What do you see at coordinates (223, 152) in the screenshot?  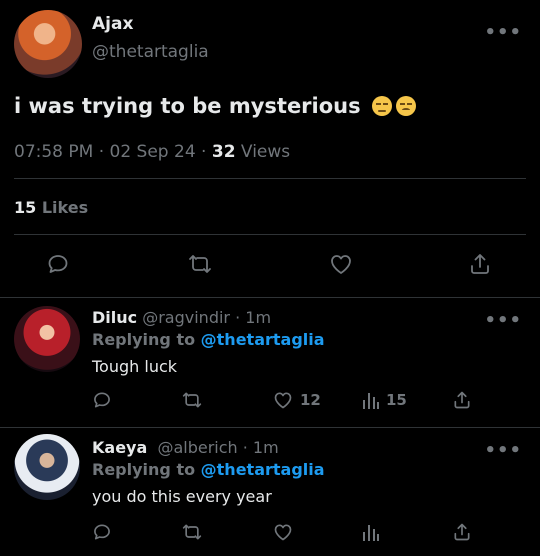 I see `views-count: 32` at bounding box center [223, 152].